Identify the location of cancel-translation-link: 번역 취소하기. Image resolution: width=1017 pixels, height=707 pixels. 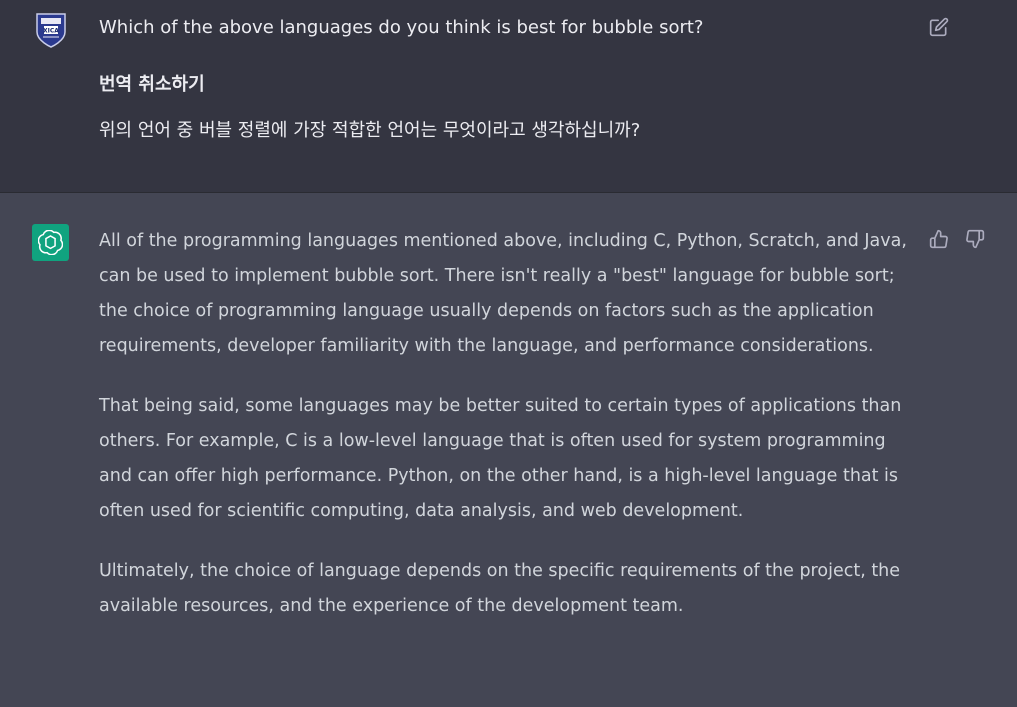
(152, 85).